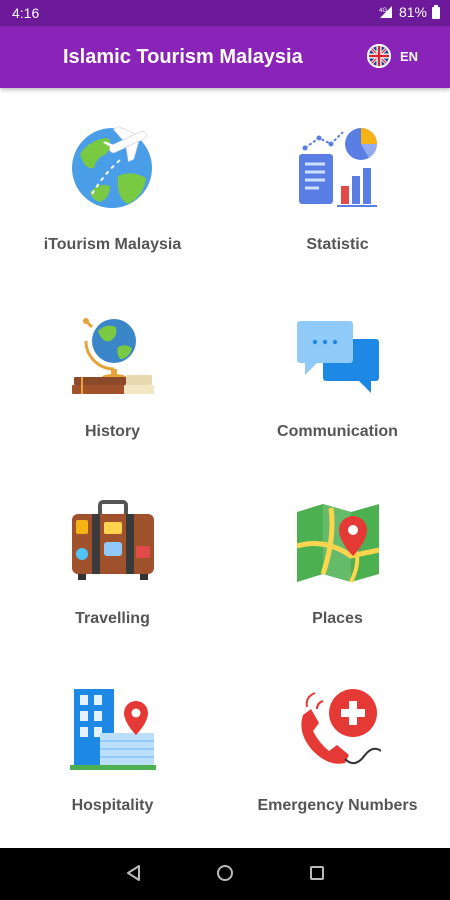 This screenshot has width=450, height=900. Describe the element at coordinates (113, 540) in the screenshot. I see `suitcase-icon` at that location.